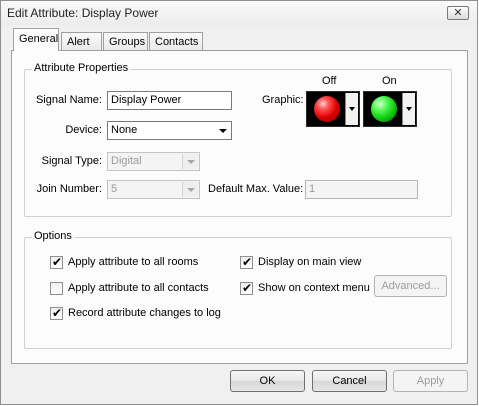 This screenshot has width=479, height=406. I want to click on graphic-off-well, so click(327, 109).